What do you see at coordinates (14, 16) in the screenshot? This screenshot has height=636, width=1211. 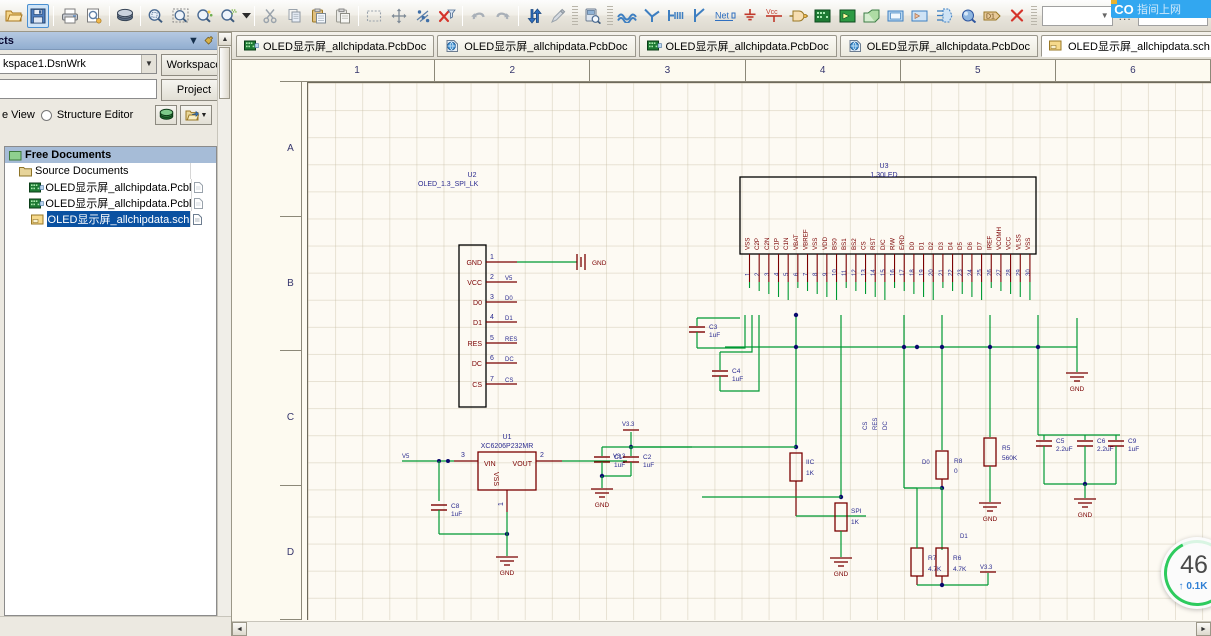 I see `open-icon` at bounding box center [14, 16].